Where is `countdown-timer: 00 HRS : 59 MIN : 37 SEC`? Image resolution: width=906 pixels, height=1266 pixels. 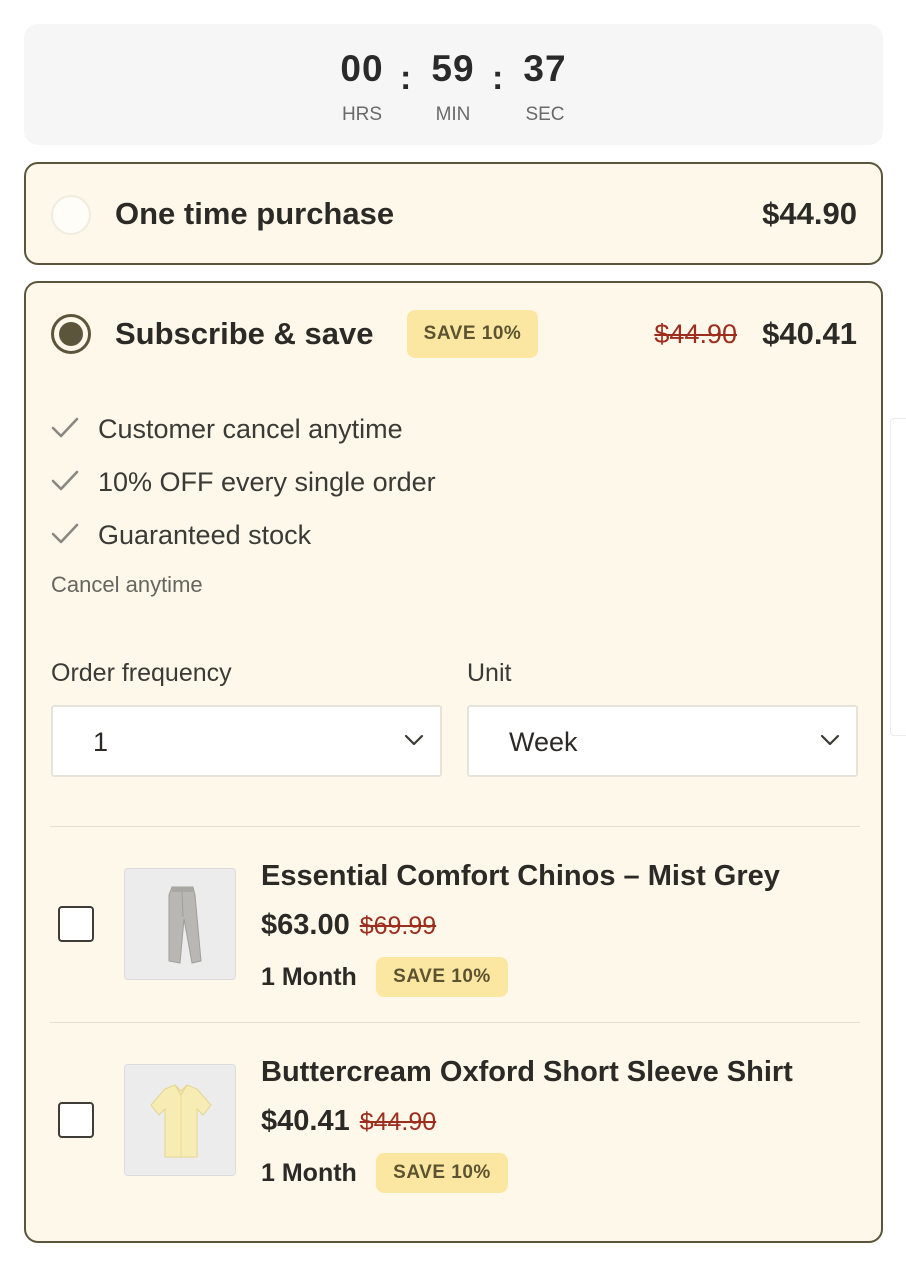 countdown-timer: 00 HRS : 59 MIN : 37 SEC is located at coordinates (453, 84).